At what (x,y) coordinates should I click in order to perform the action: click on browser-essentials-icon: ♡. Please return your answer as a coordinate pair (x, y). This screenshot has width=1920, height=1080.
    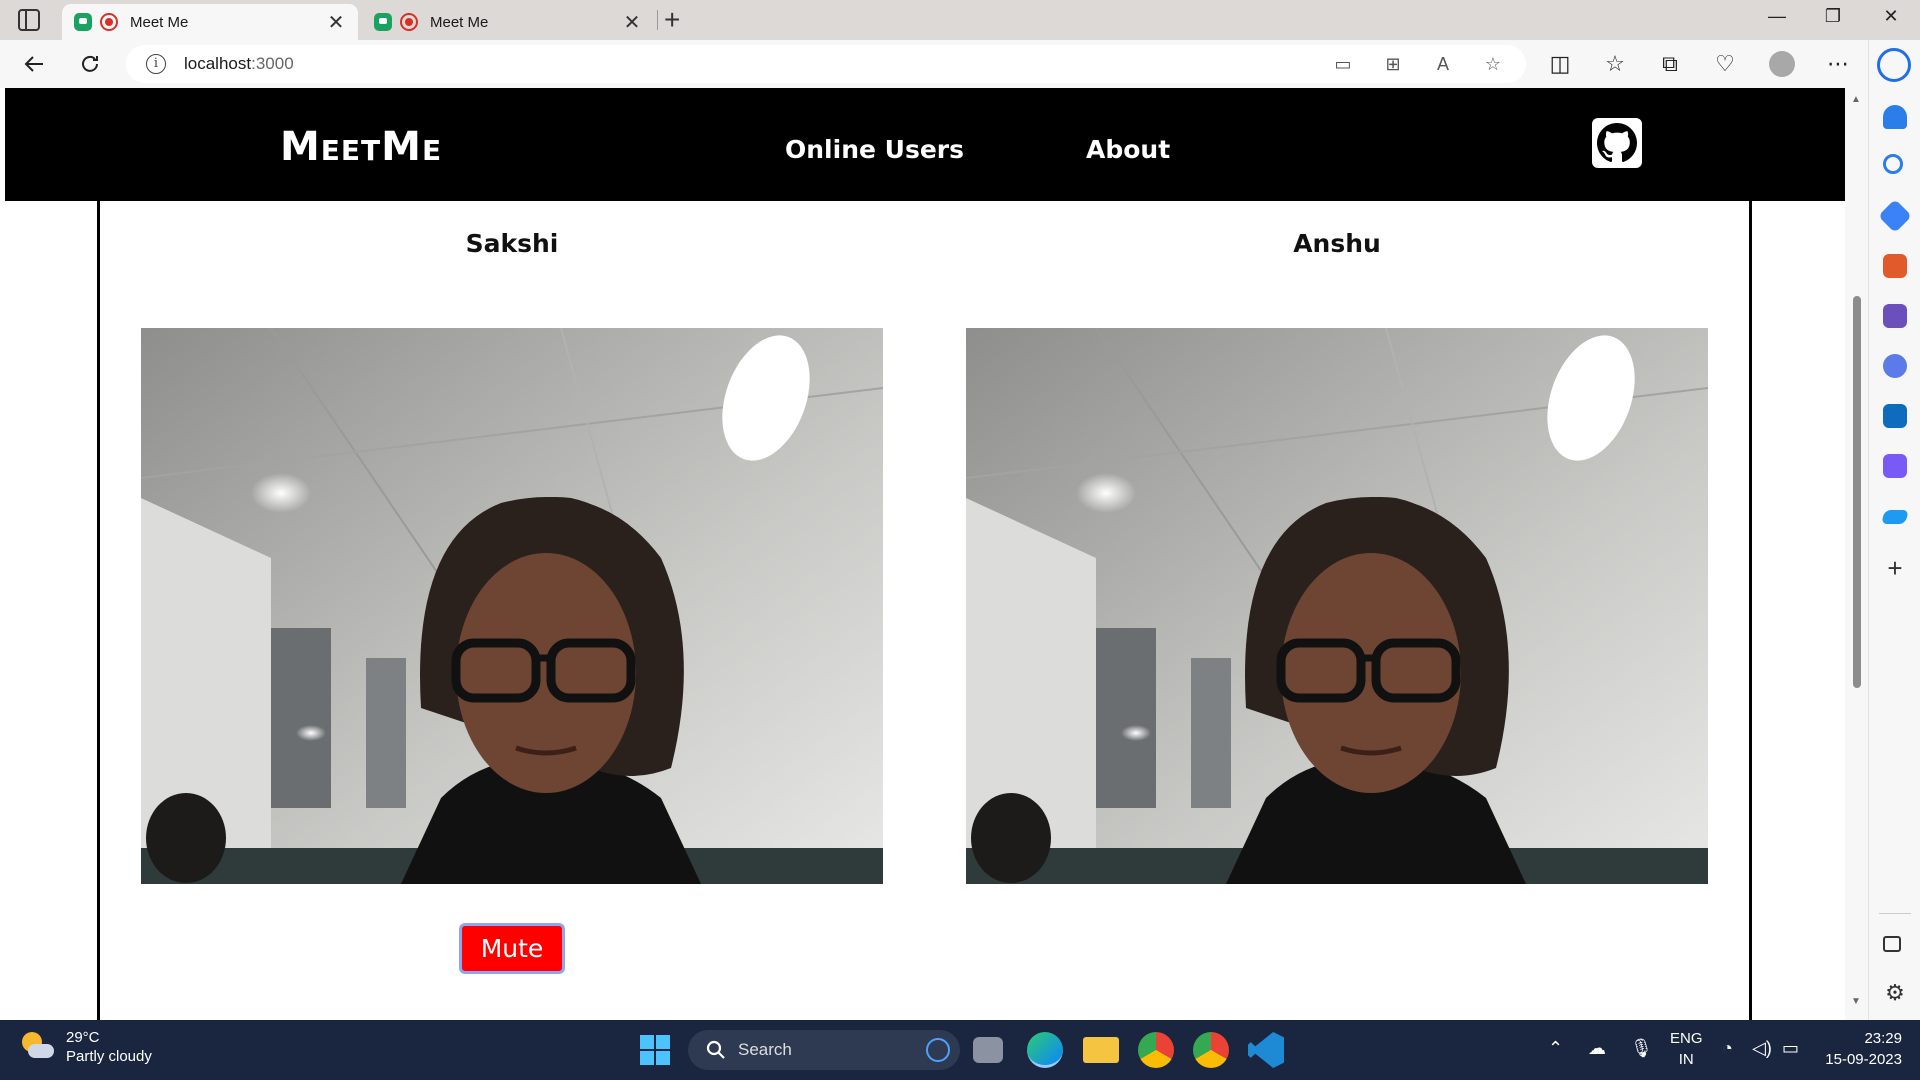
    Looking at the image, I should click on (1725, 64).